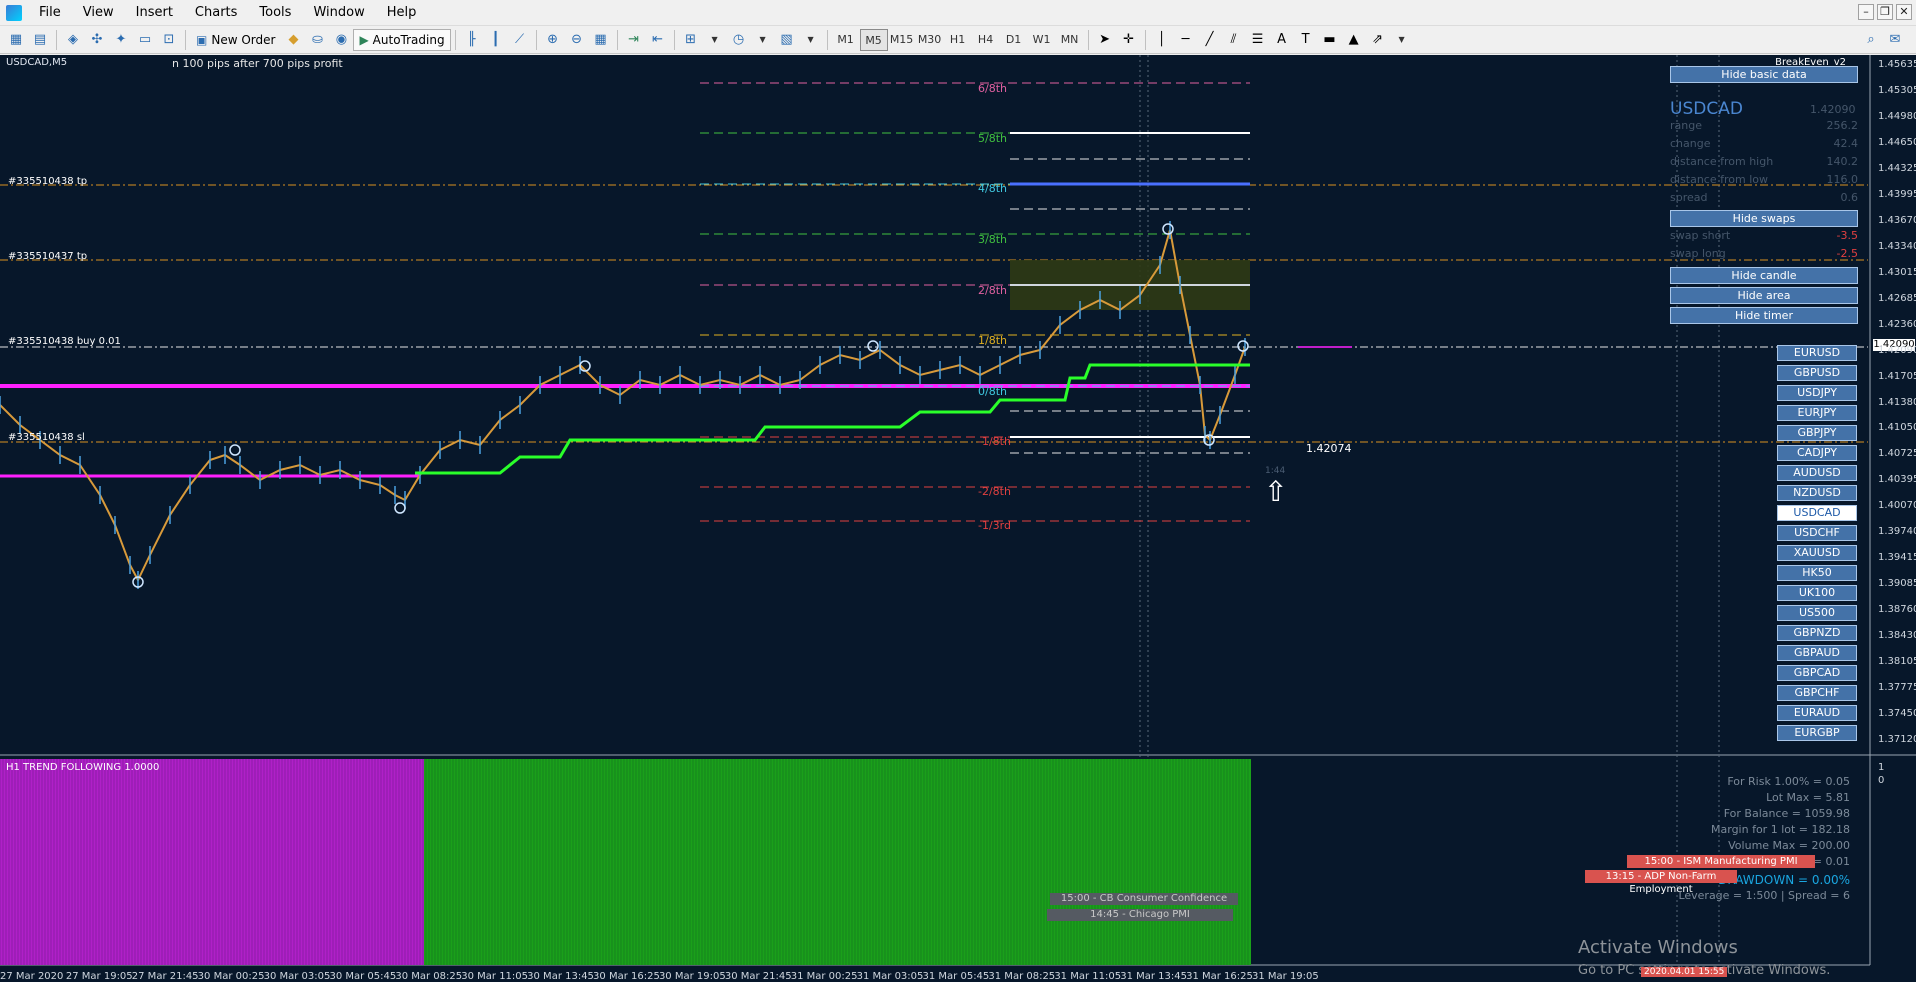 Image resolution: width=1916 pixels, height=982 pixels. Describe the element at coordinates (37, 62) in the screenshot. I see `chart-symbol-label: USDCAD,M5` at that location.